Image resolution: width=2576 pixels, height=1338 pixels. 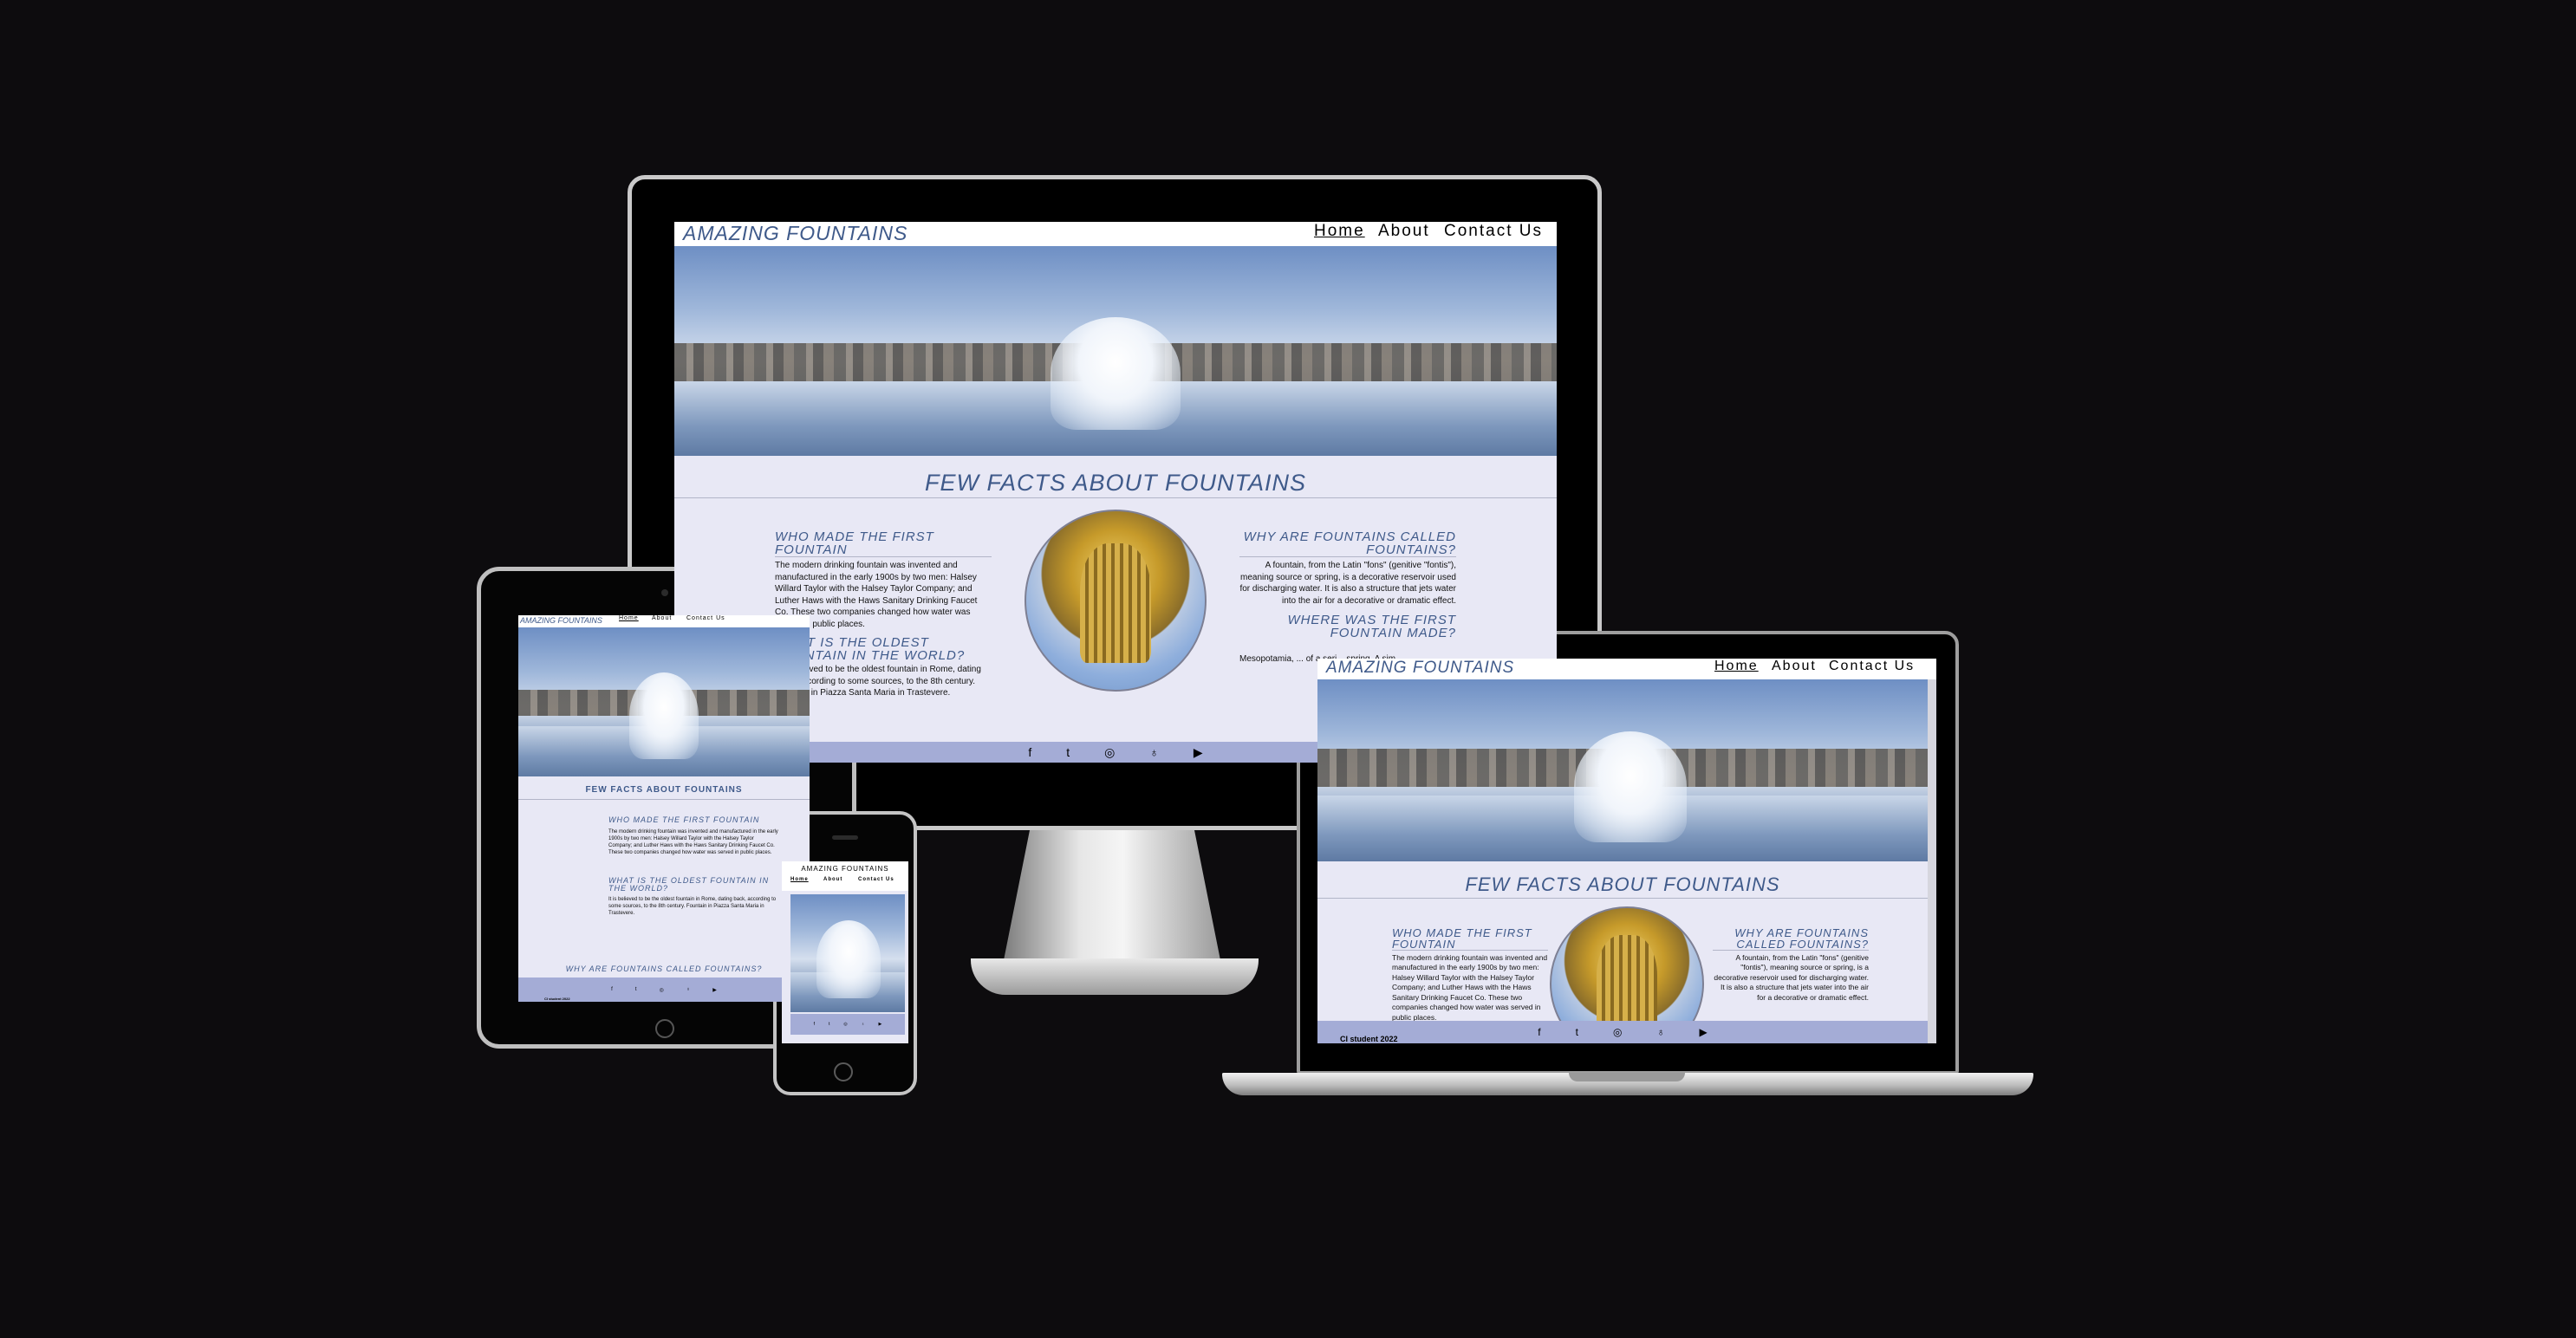 I want to click on tablet-home-button, so click(x=664, y=1028).